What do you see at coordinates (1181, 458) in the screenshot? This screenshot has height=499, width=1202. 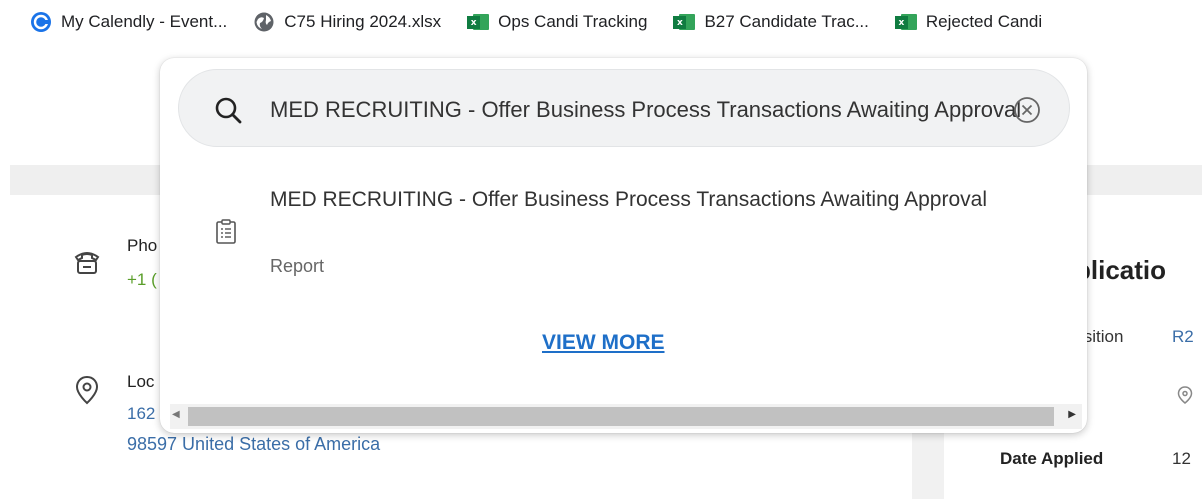 I see `date-applied-value: 12` at bounding box center [1181, 458].